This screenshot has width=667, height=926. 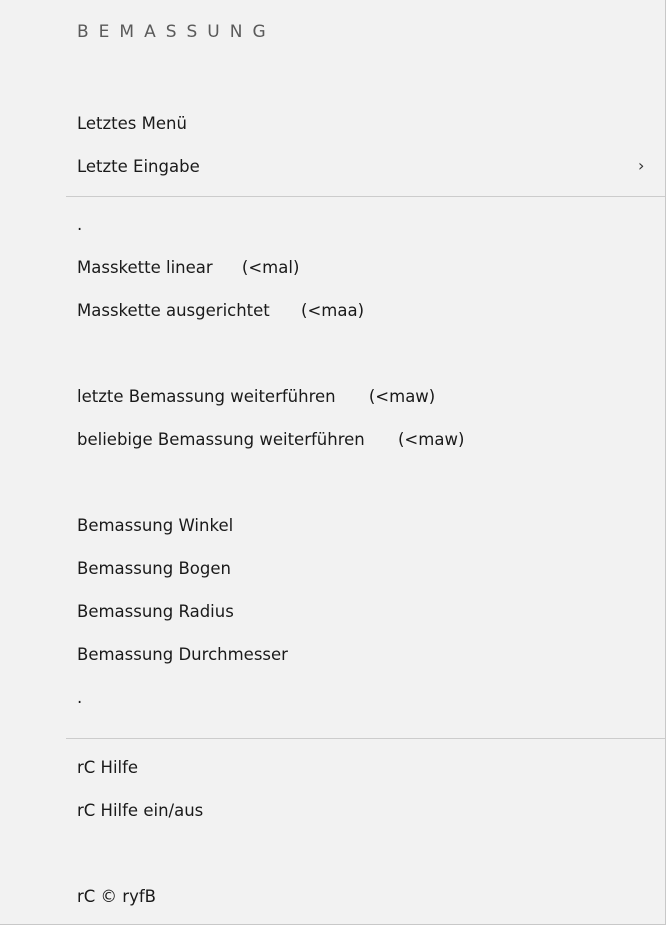 I want to click on menu-item-bemassung-radius: Bemassung Radius, so click(x=155, y=612).